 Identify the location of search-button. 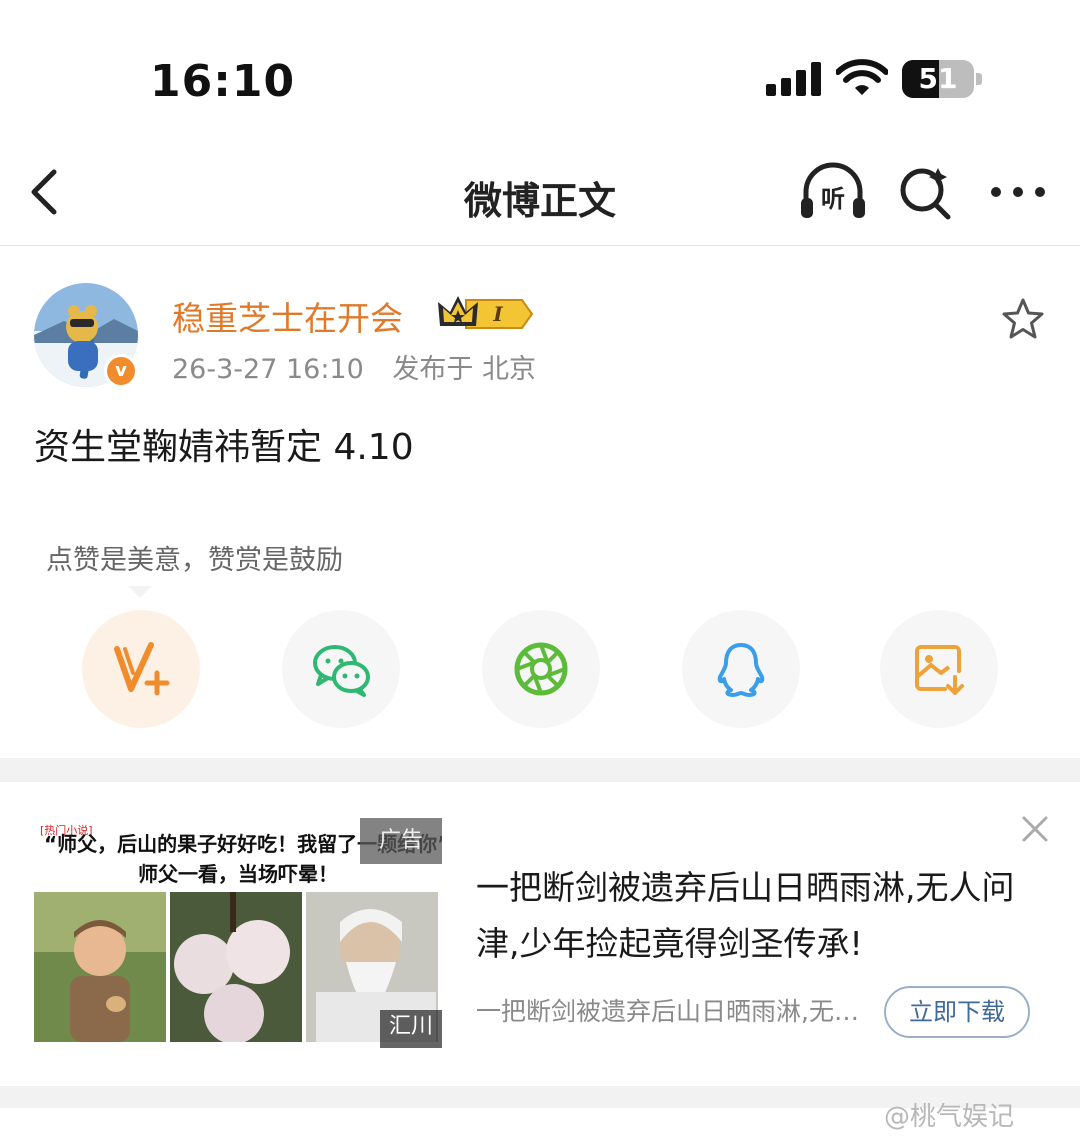
(926, 191).